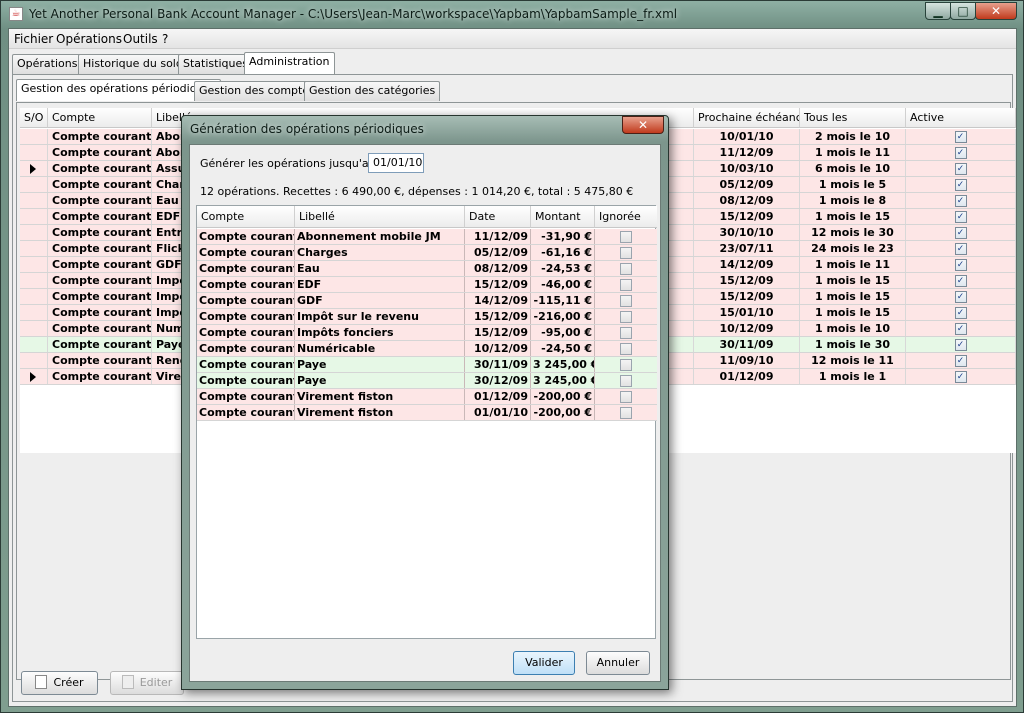 This screenshot has height=713, width=1024. Describe the element at coordinates (380, 348) in the screenshot. I see `label-cell: Numéricable` at that location.